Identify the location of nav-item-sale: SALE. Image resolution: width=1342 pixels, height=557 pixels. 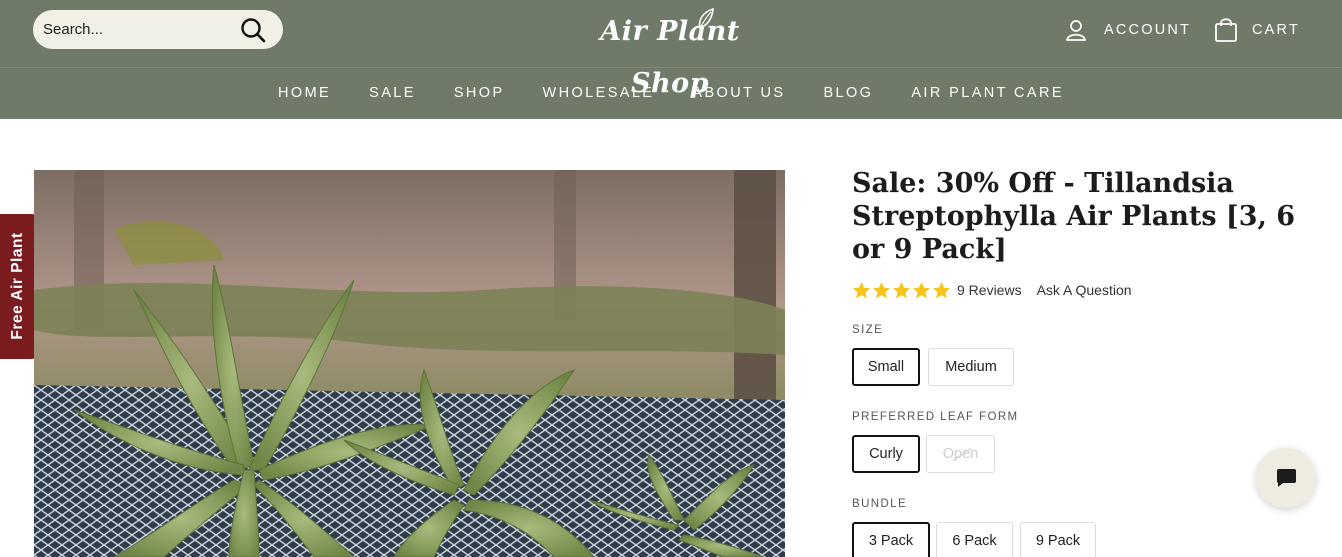
(392, 93).